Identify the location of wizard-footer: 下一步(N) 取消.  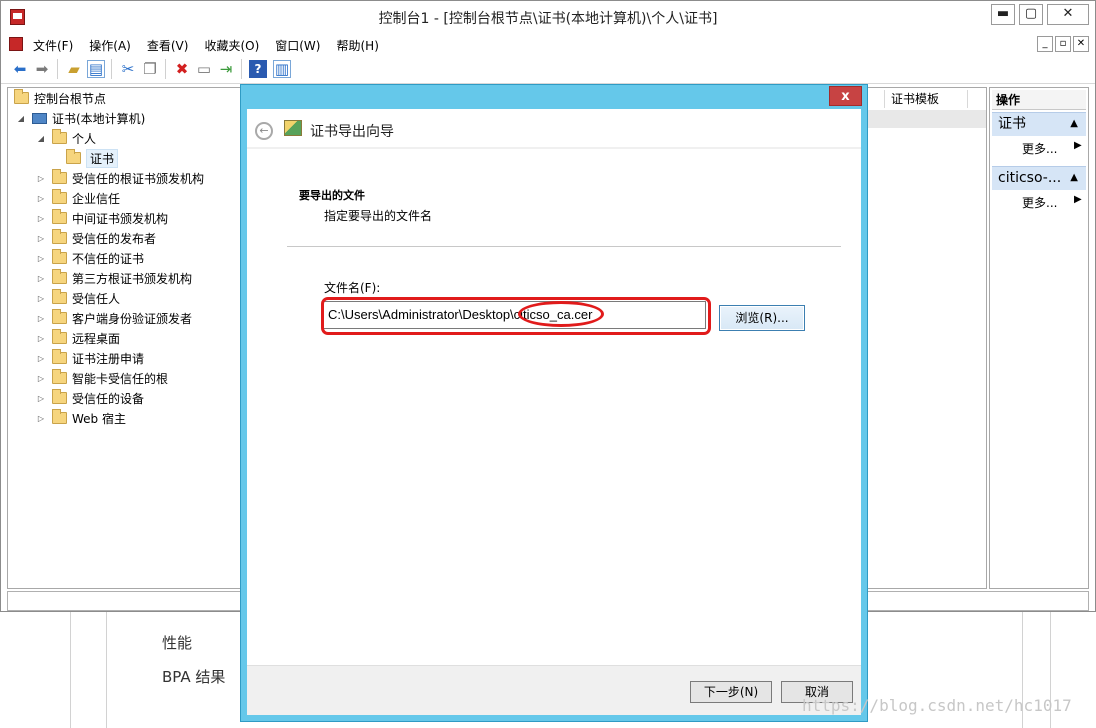
(554, 690).